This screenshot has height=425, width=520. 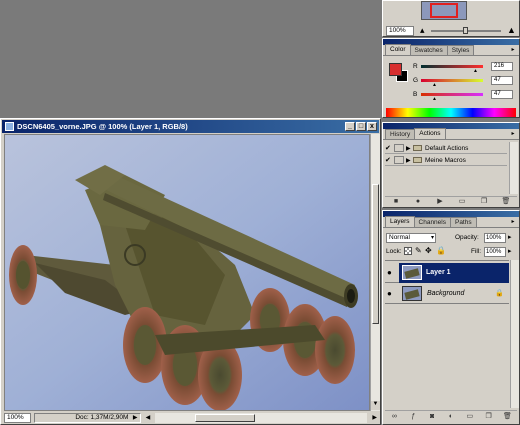 I want to click on opacity-label: Opacity:, so click(x=467, y=237).